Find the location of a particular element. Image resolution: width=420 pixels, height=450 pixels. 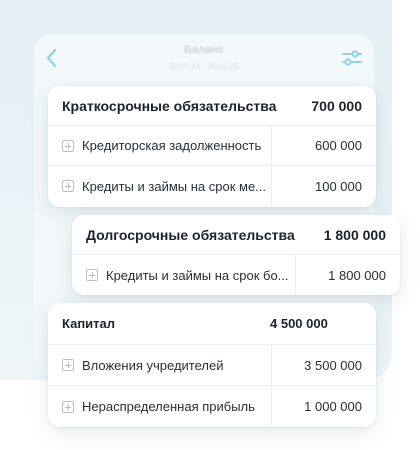

card-title: Капитал is located at coordinates (89, 323).